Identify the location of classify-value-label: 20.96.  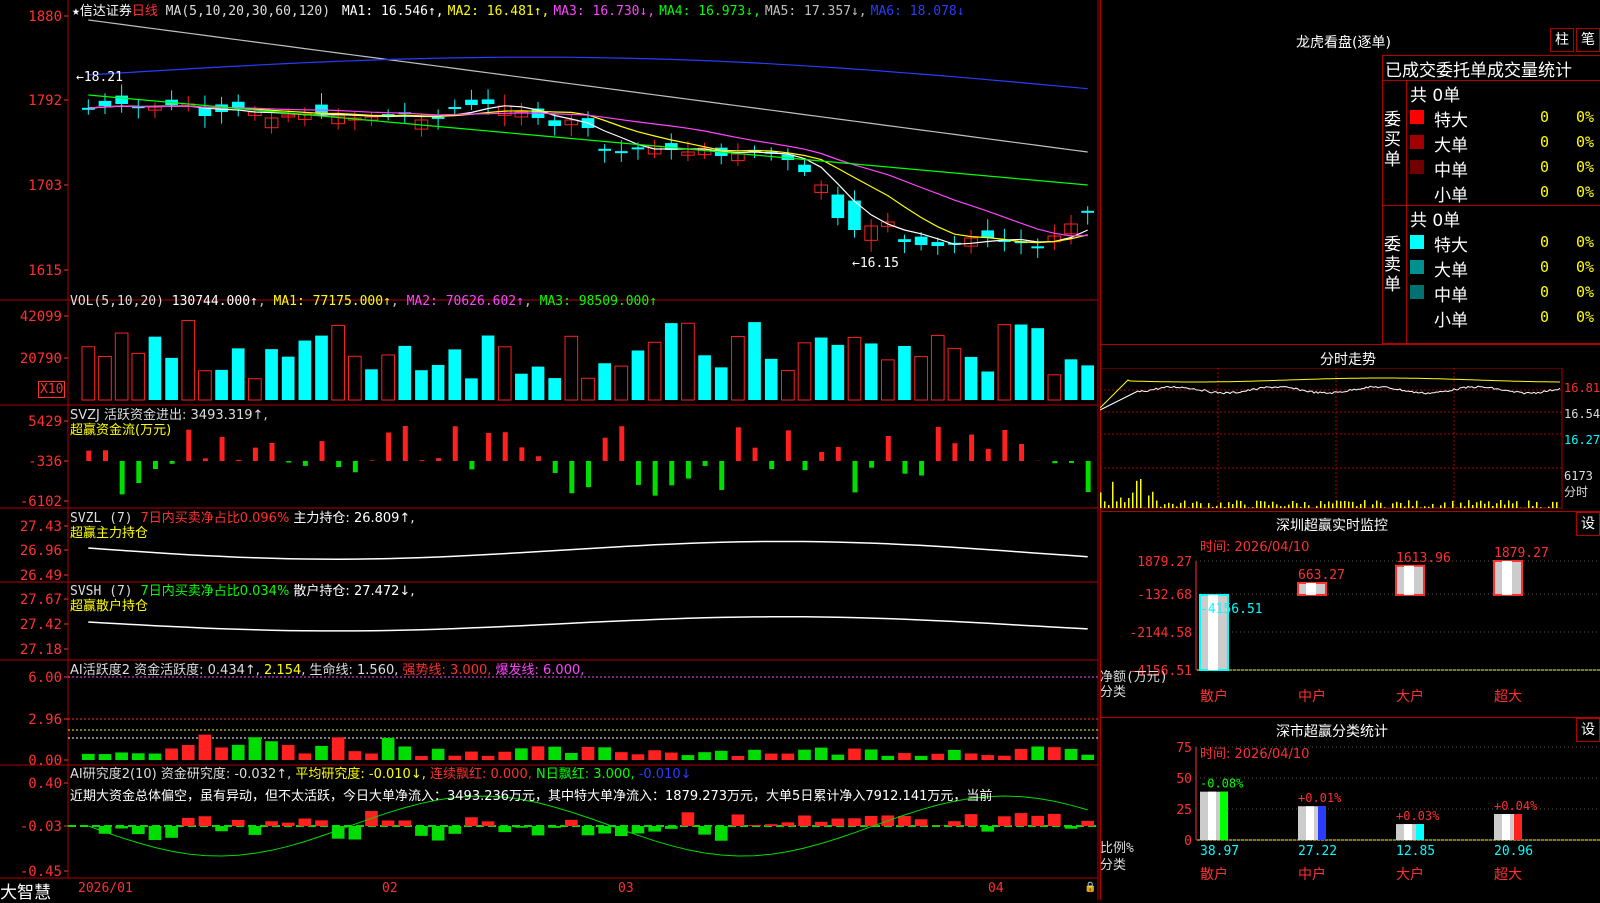
(1513, 851).